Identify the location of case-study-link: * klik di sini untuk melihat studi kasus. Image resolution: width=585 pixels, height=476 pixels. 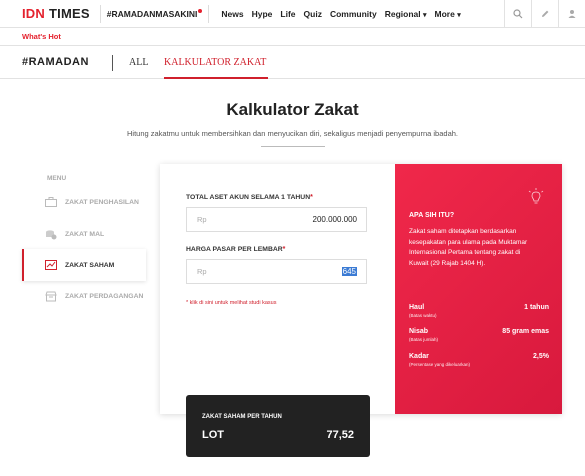
(231, 303).